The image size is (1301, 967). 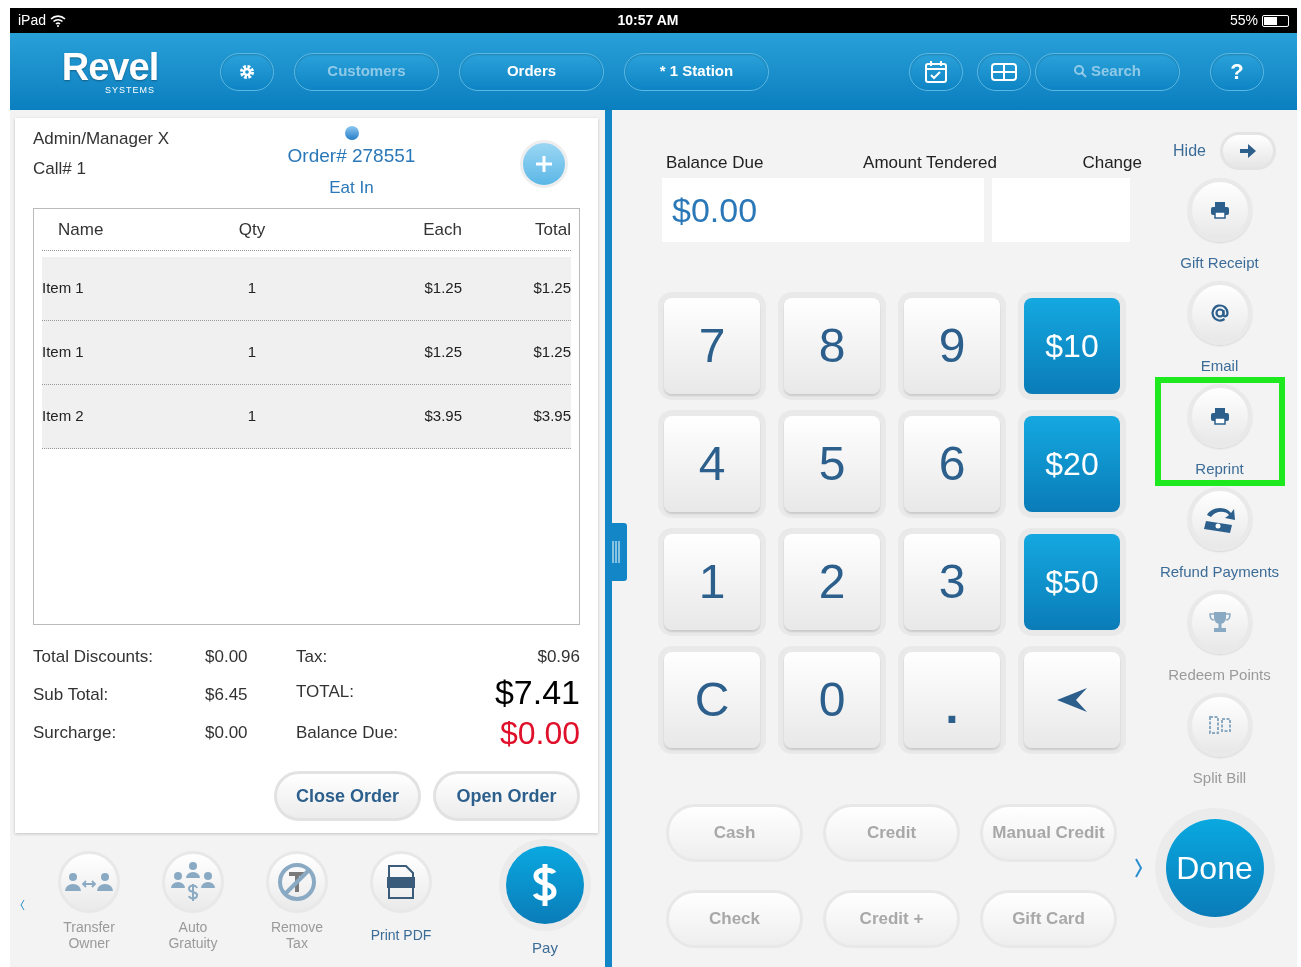 What do you see at coordinates (930, 162) in the screenshot?
I see `column-header: Amount Tendered` at bounding box center [930, 162].